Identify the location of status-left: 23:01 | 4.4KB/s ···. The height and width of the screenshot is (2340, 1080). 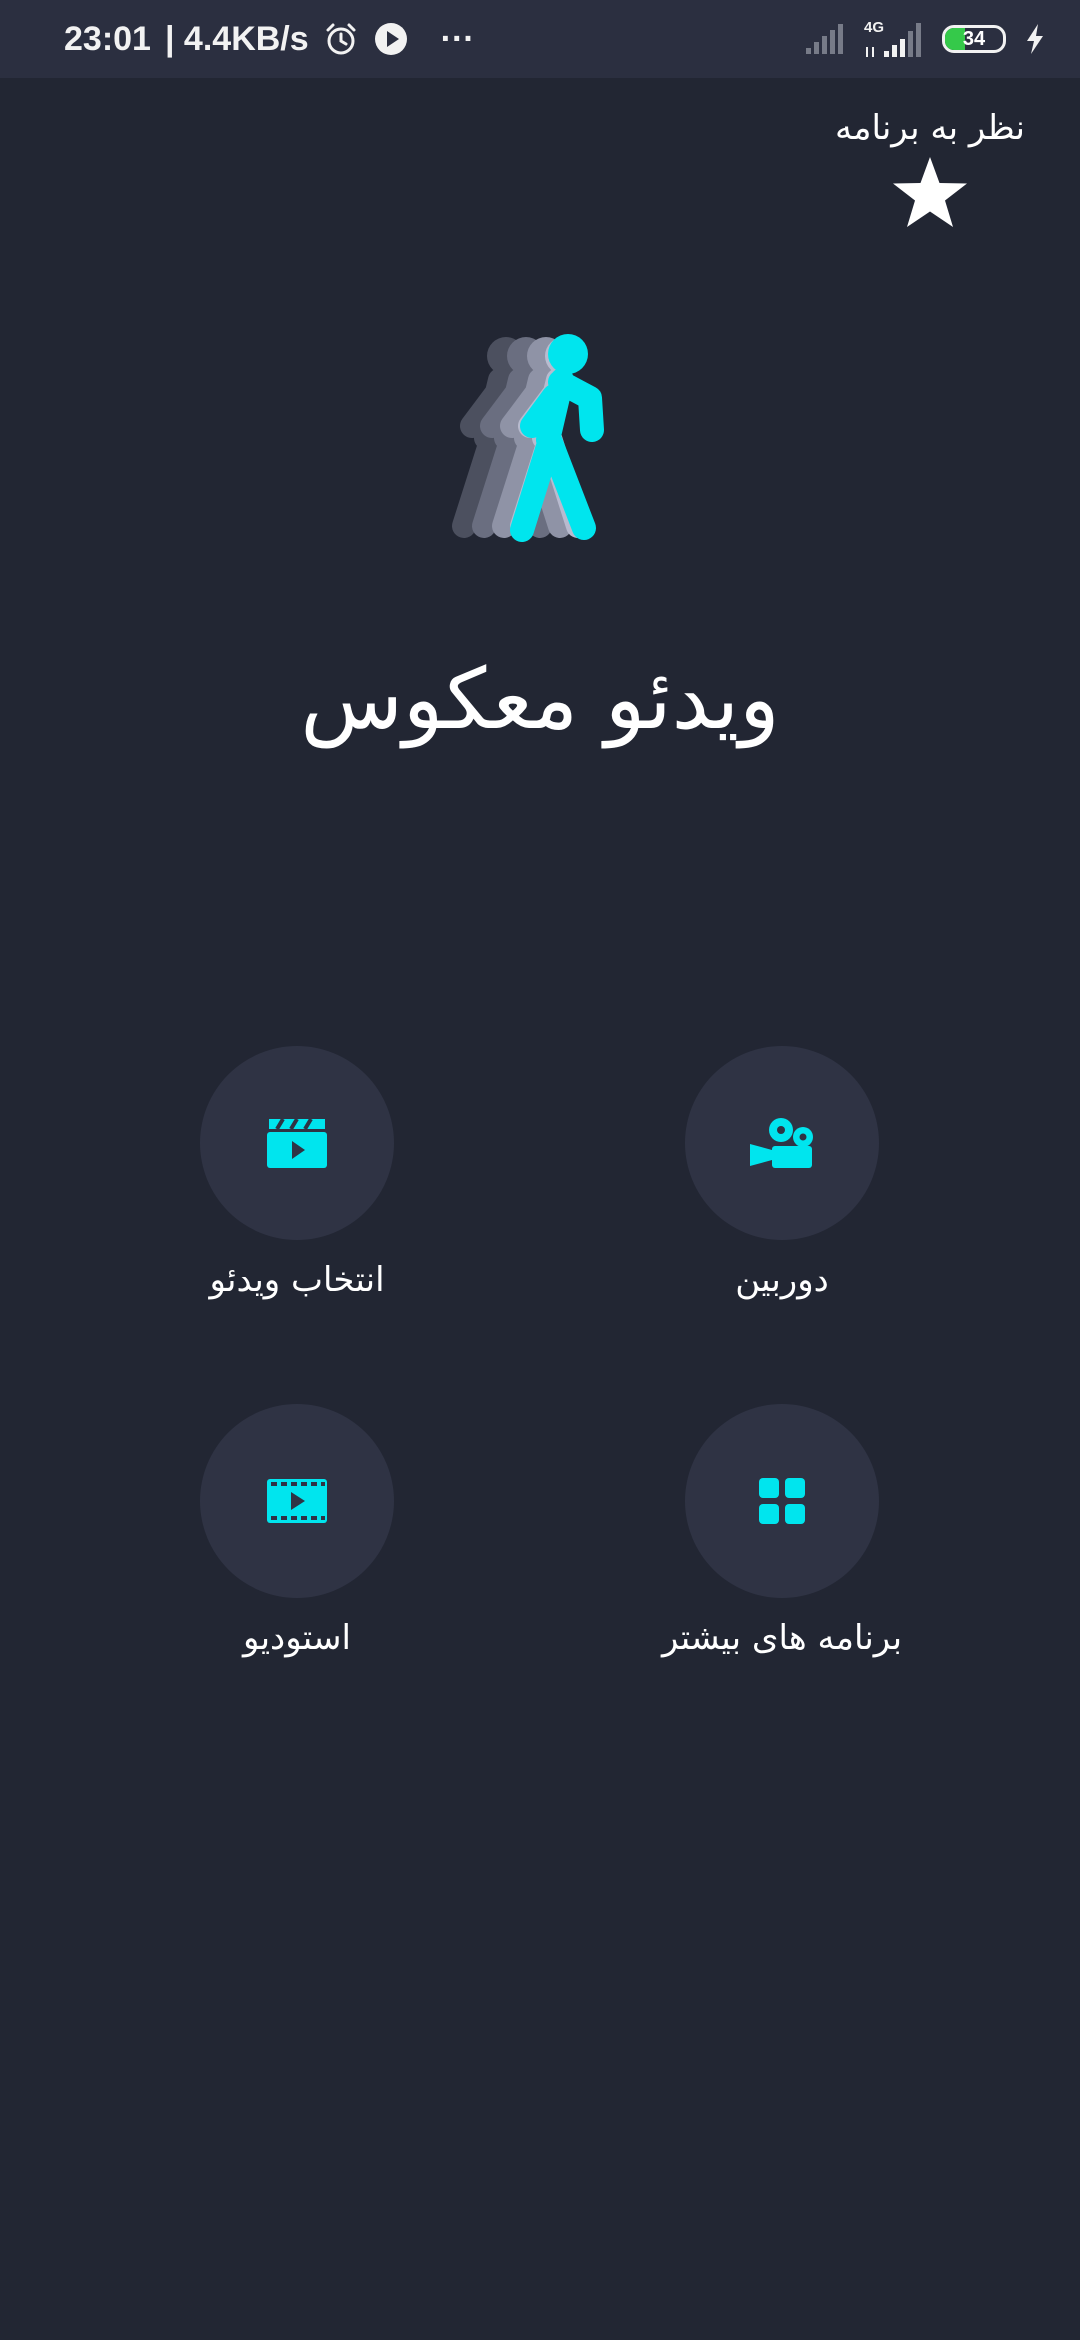
(269, 39).